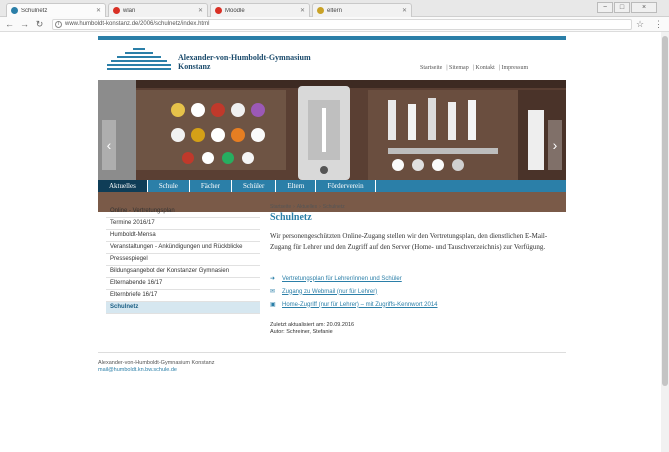 This screenshot has width=669, height=452. Describe the element at coordinates (332, 352) in the screenshot. I see `footer-divider` at that location.